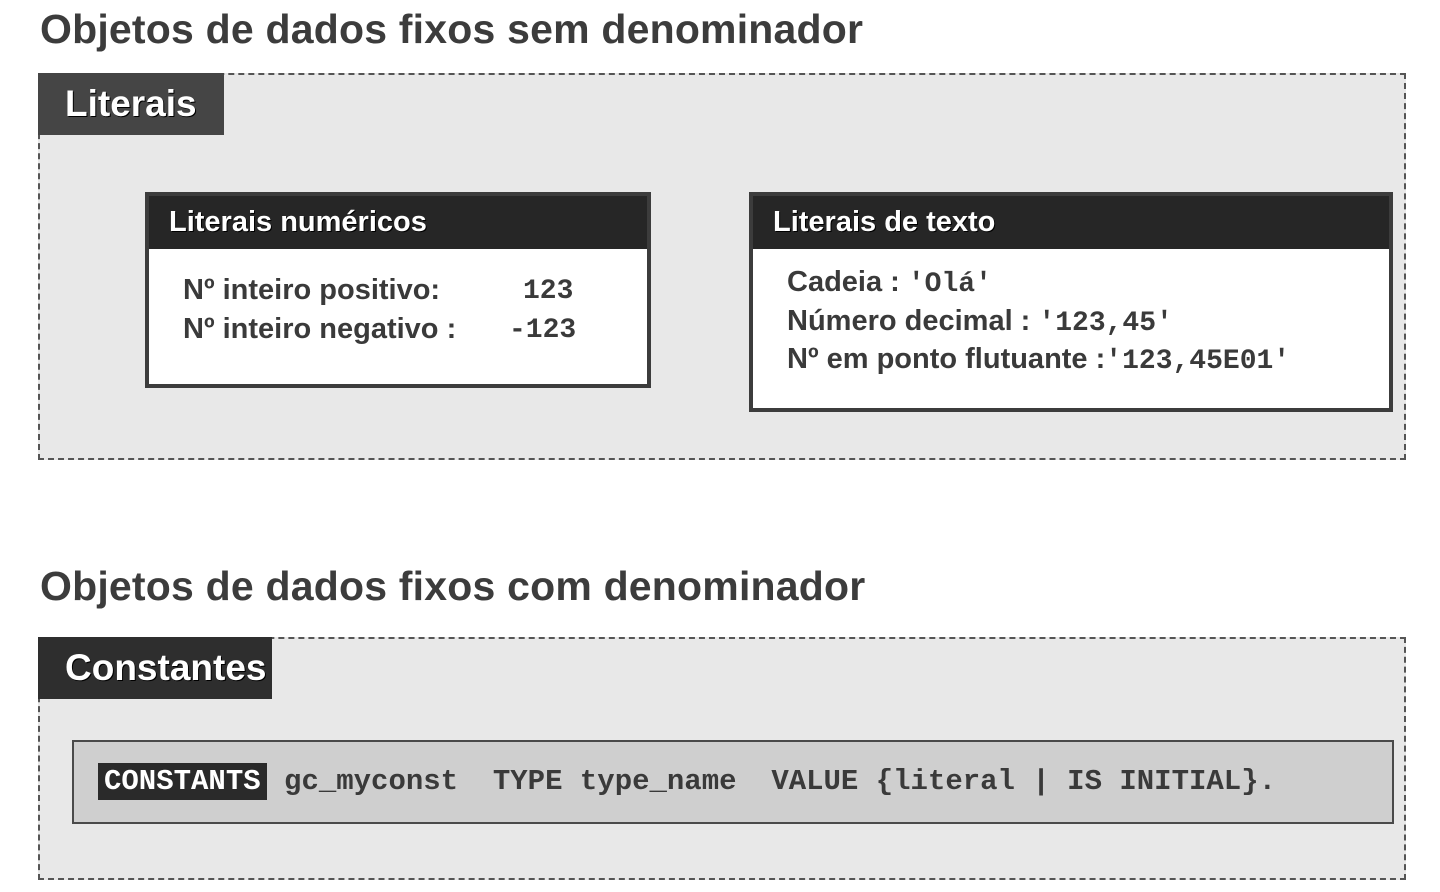  Describe the element at coordinates (398, 222) in the screenshot. I see `numeric-literals-header: Literais numéricos` at that location.